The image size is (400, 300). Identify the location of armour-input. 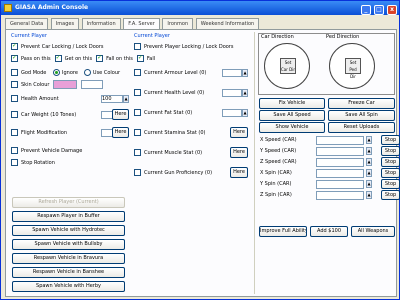
(232, 72).